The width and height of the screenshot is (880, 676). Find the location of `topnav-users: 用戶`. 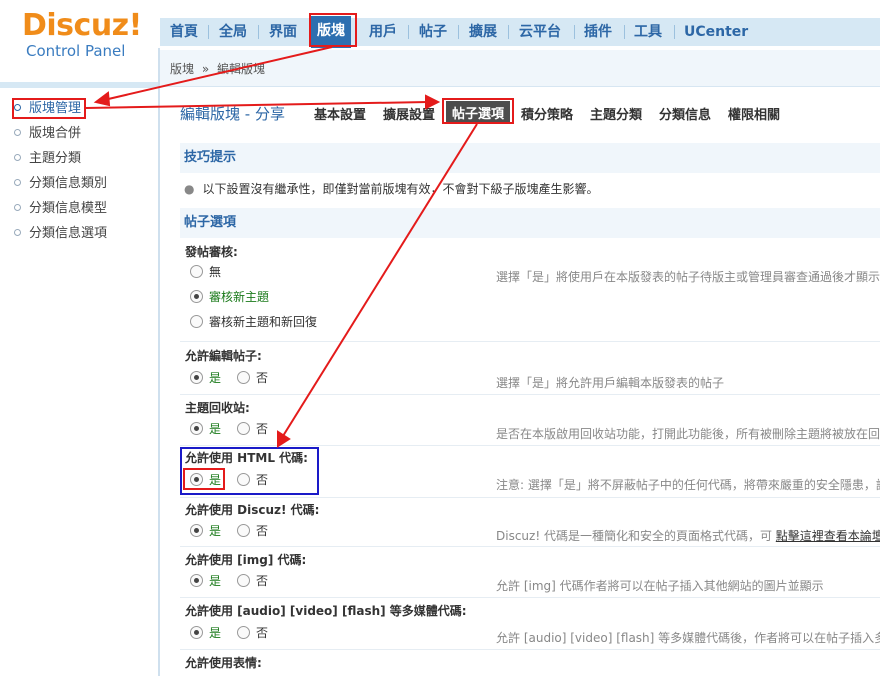

topnav-users: 用戶 is located at coordinates (383, 32).